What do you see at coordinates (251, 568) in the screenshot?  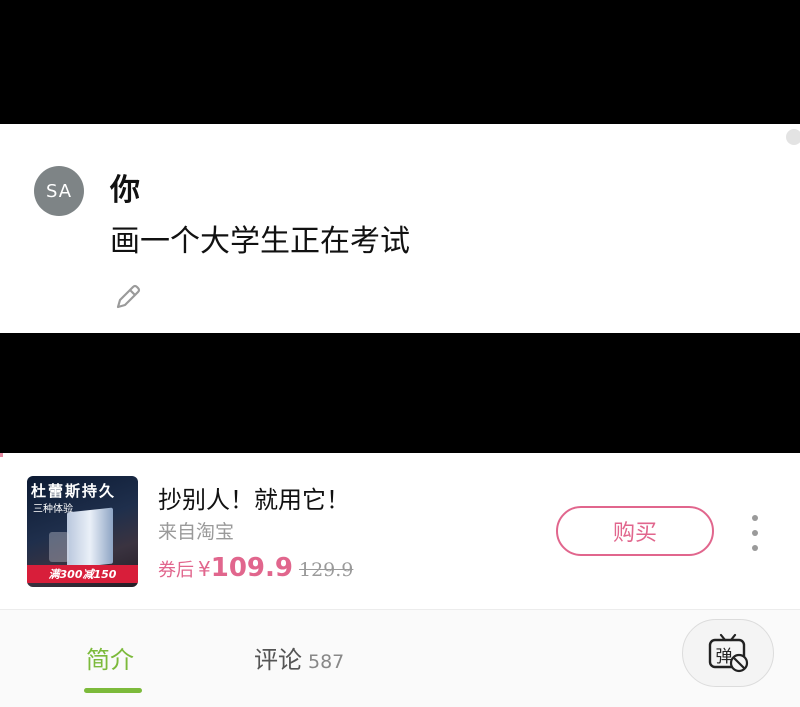 I see `discount-price: 109.9` at bounding box center [251, 568].